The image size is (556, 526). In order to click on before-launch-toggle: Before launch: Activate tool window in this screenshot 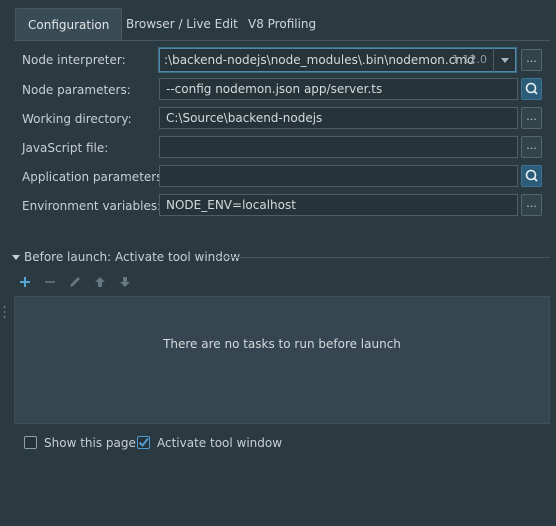, I will do `click(126, 257)`.